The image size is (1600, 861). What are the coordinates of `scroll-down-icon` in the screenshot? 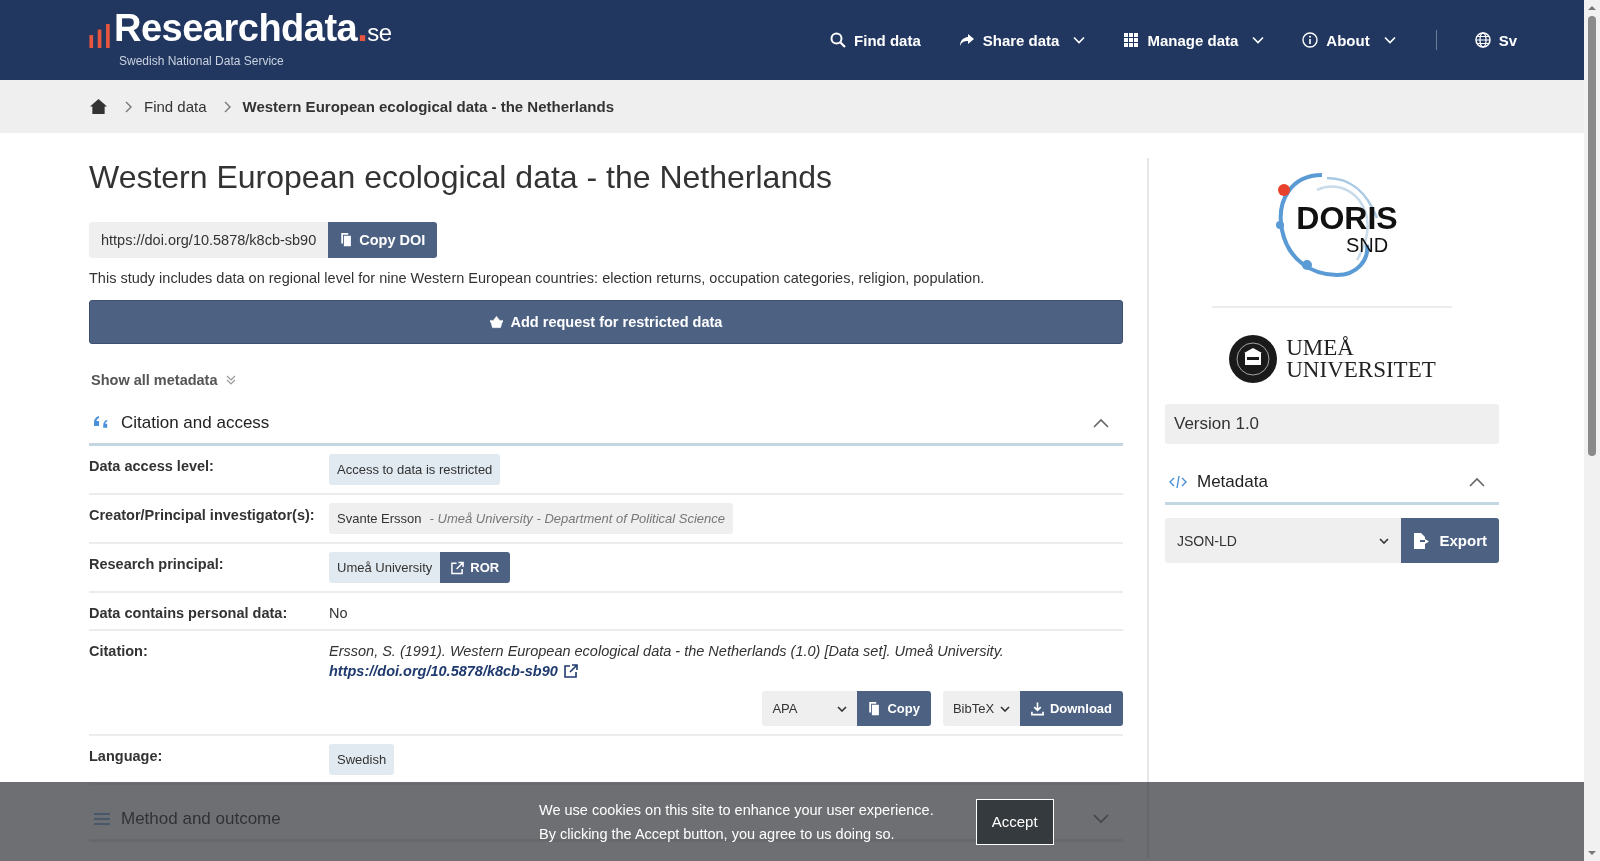 It's located at (1592, 853).